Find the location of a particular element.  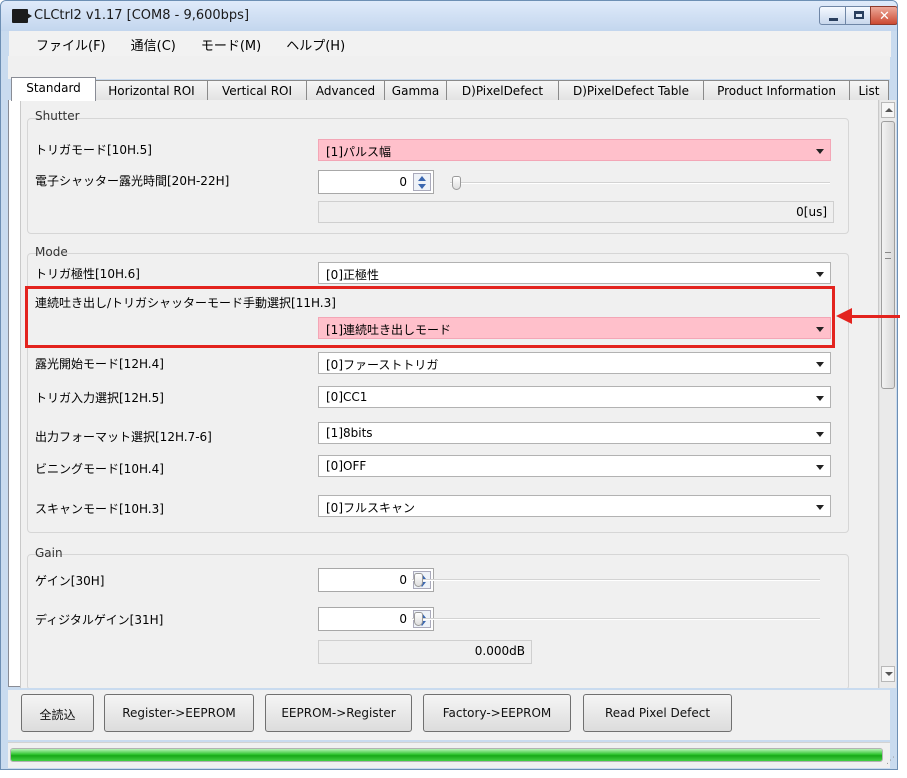

title-bar: CLCtrl2 v1.17 [COM8 - 9,600bps] ✕ is located at coordinates (449, 16).